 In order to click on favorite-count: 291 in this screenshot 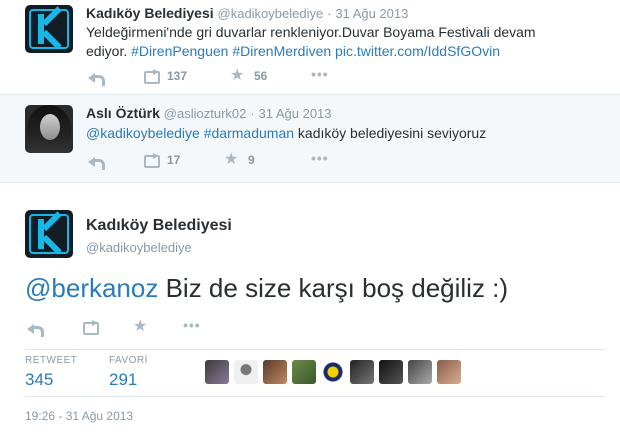, I will do `click(123, 379)`.